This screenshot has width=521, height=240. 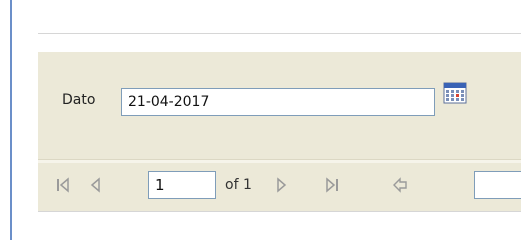 I want to click on date-label: Dato, so click(x=79, y=100).